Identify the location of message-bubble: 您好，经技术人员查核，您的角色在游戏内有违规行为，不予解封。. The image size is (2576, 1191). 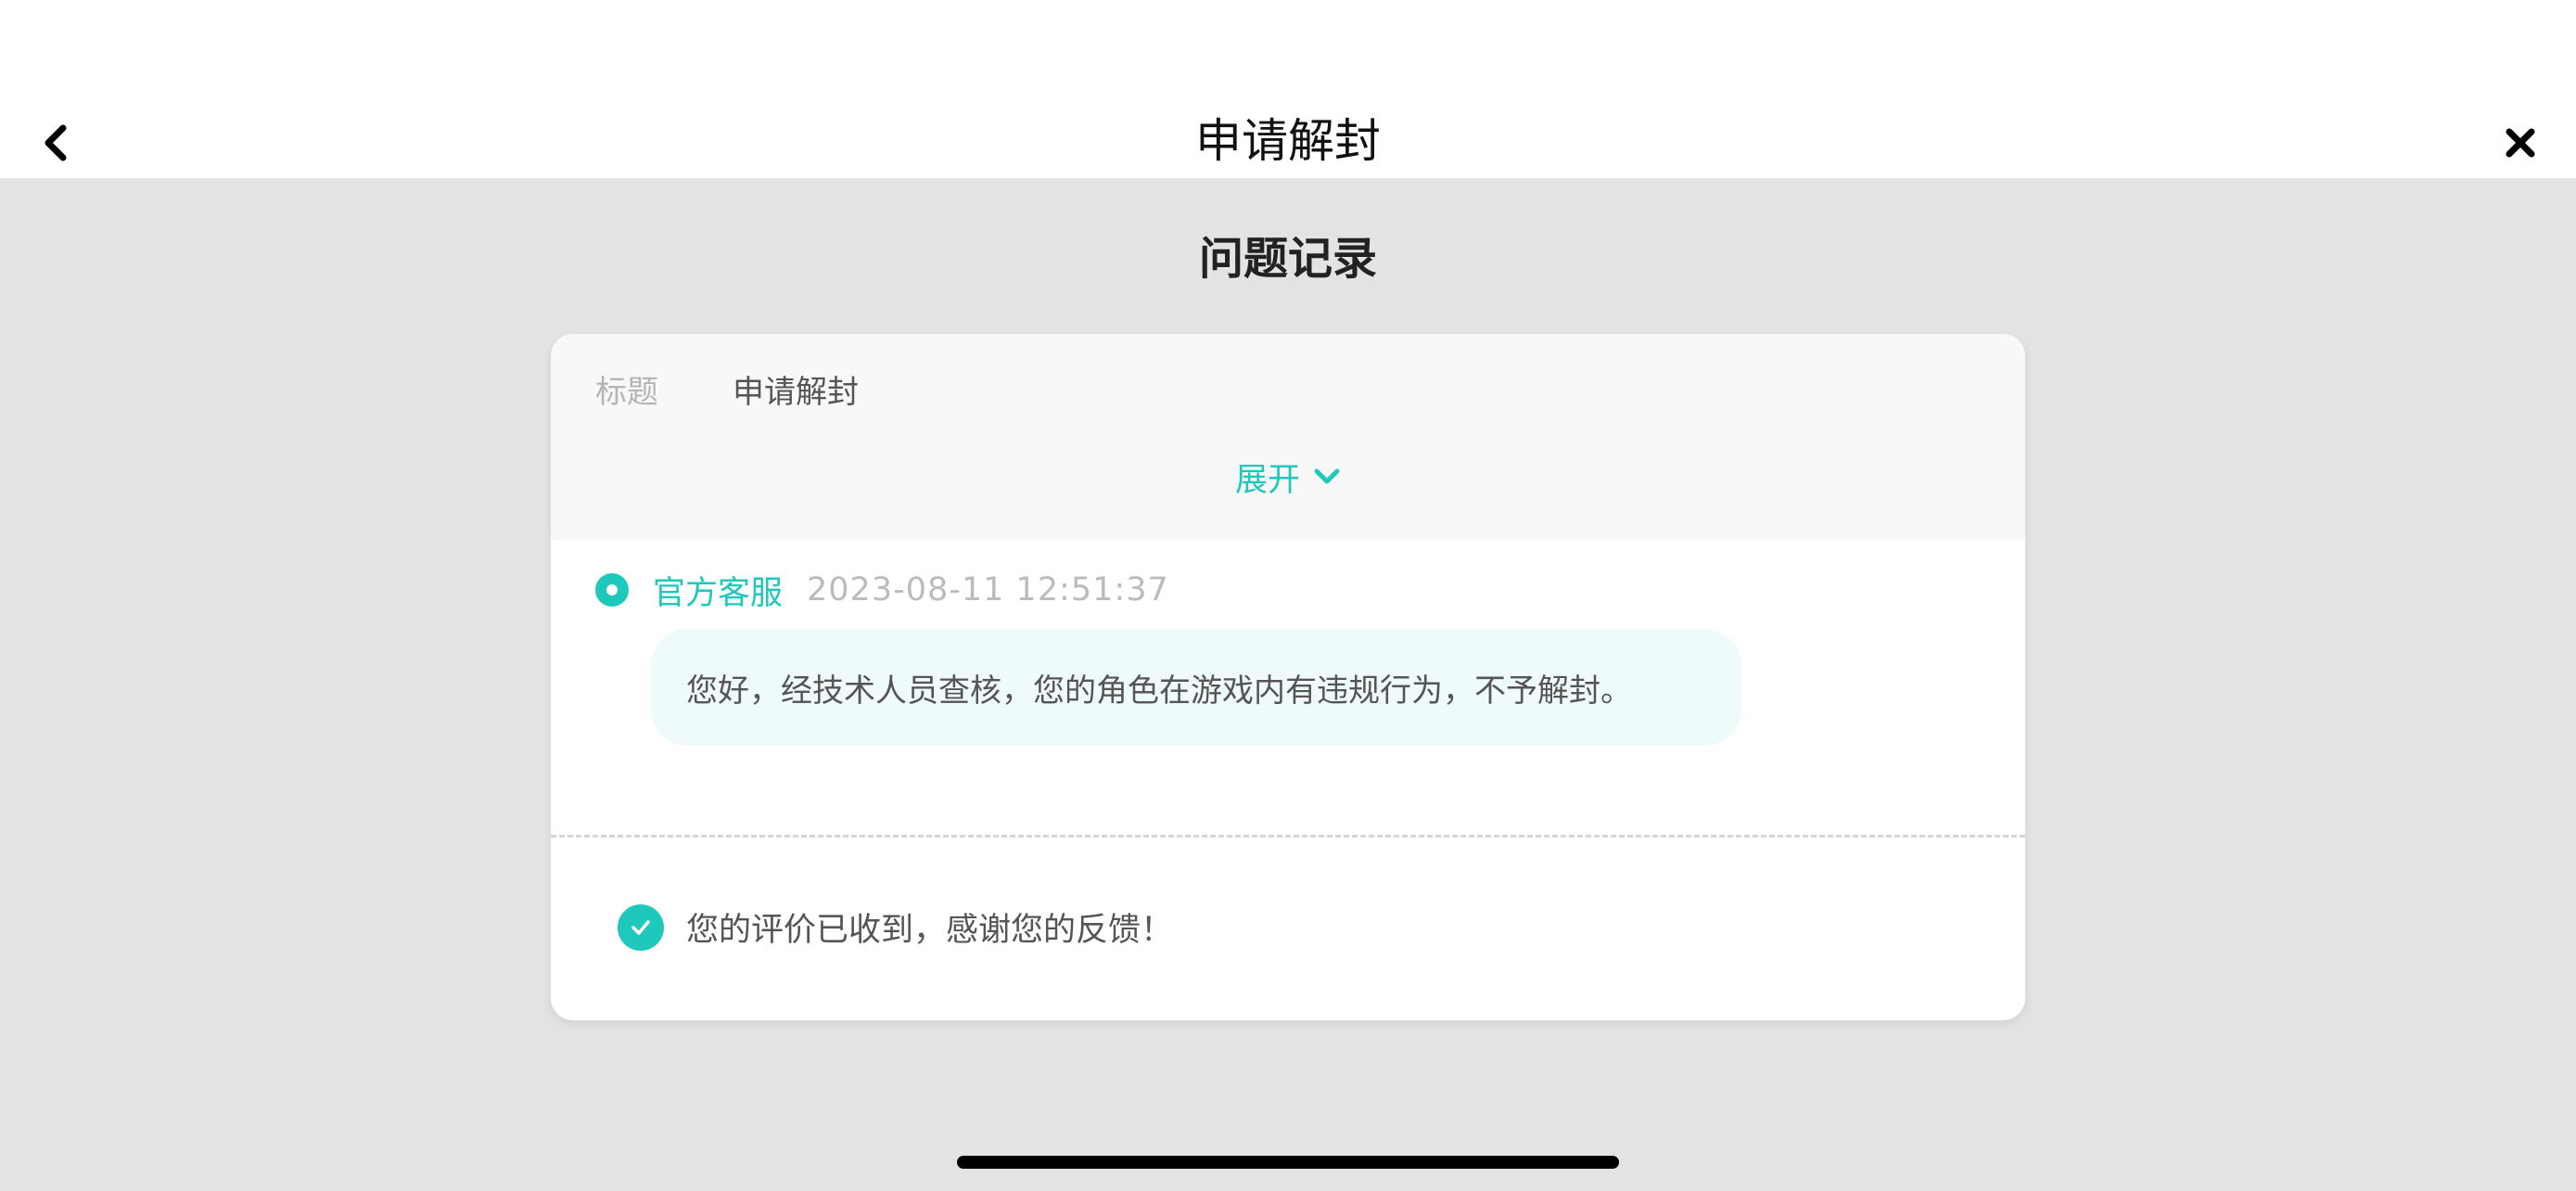
(1196, 688).